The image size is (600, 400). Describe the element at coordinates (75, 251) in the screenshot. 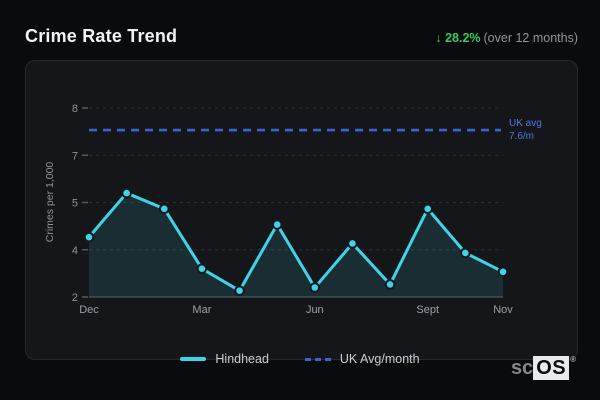

I see `y-tick-label: 4` at that location.